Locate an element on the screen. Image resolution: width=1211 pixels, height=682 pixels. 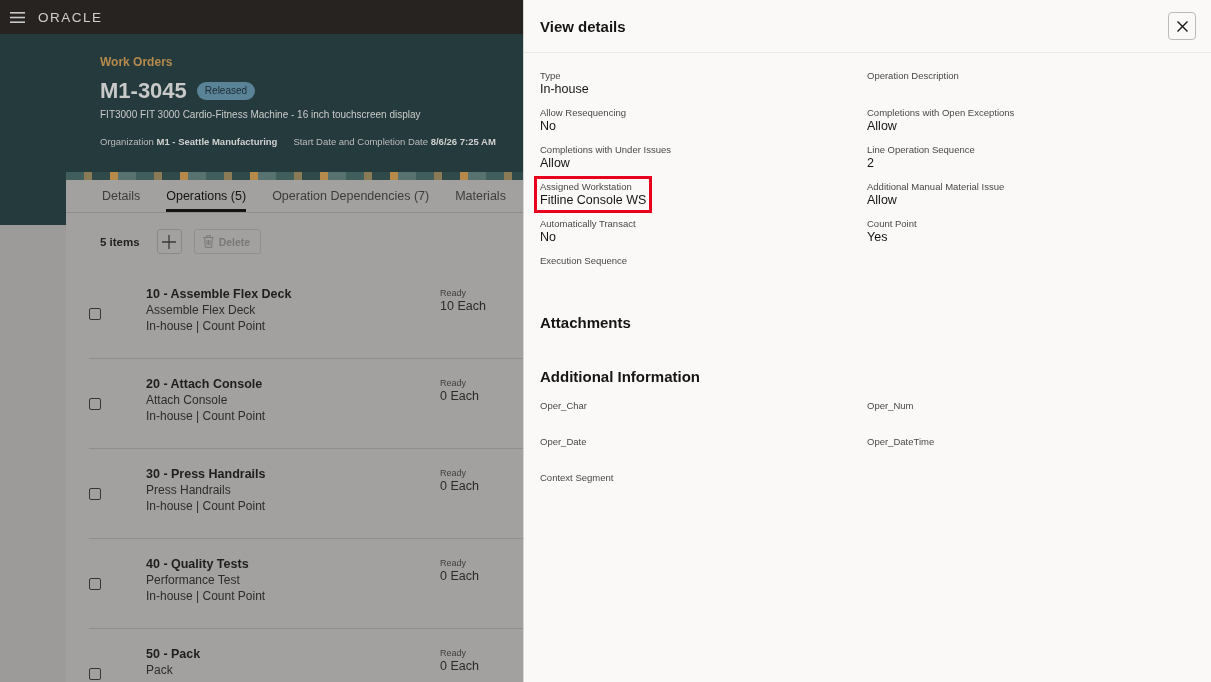
menu-icon is located at coordinates (17, 17).